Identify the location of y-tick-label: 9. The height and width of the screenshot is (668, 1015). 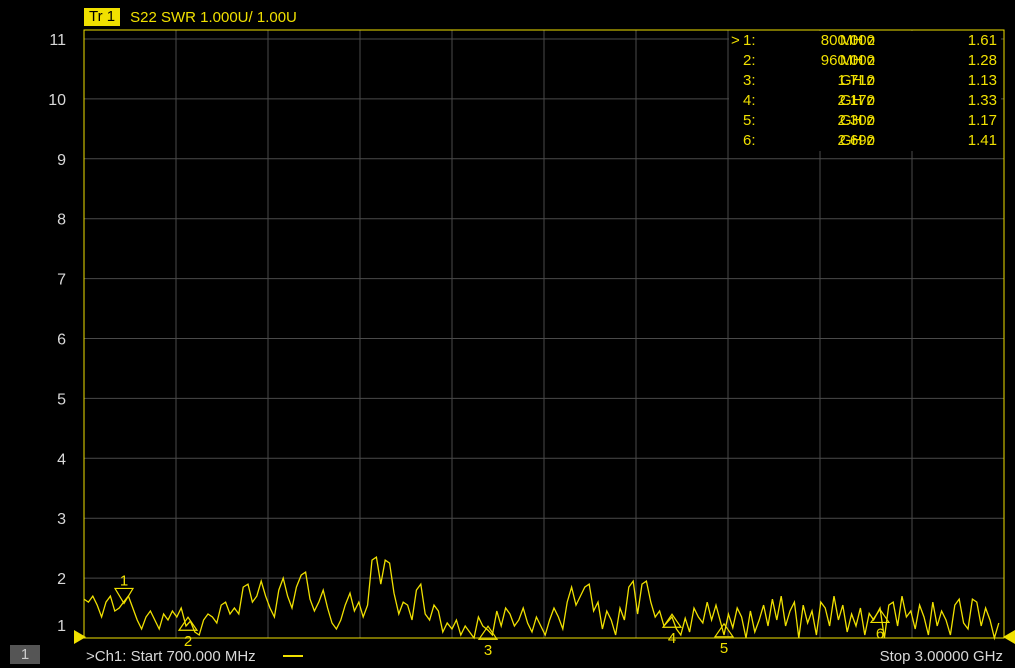
(61, 160).